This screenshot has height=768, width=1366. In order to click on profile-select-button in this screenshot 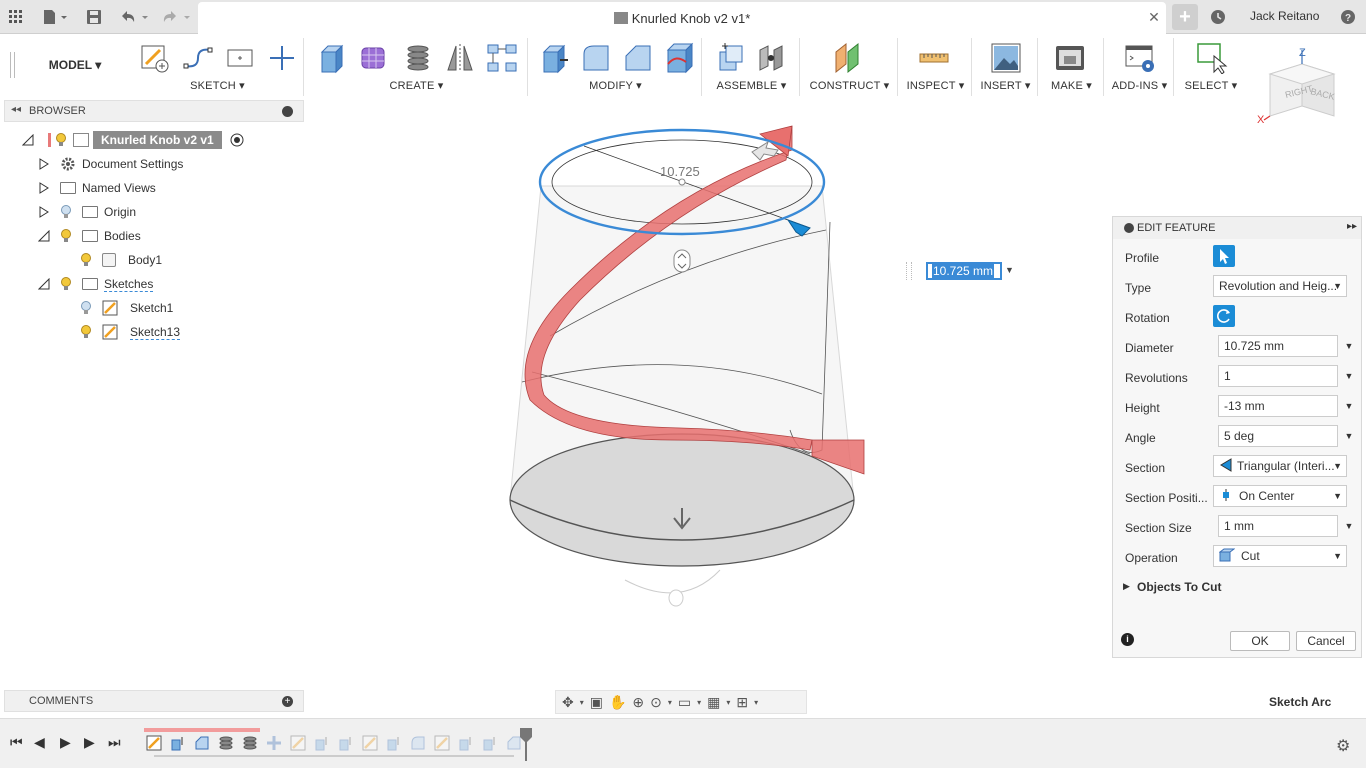, I will do `click(1224, 256)`.